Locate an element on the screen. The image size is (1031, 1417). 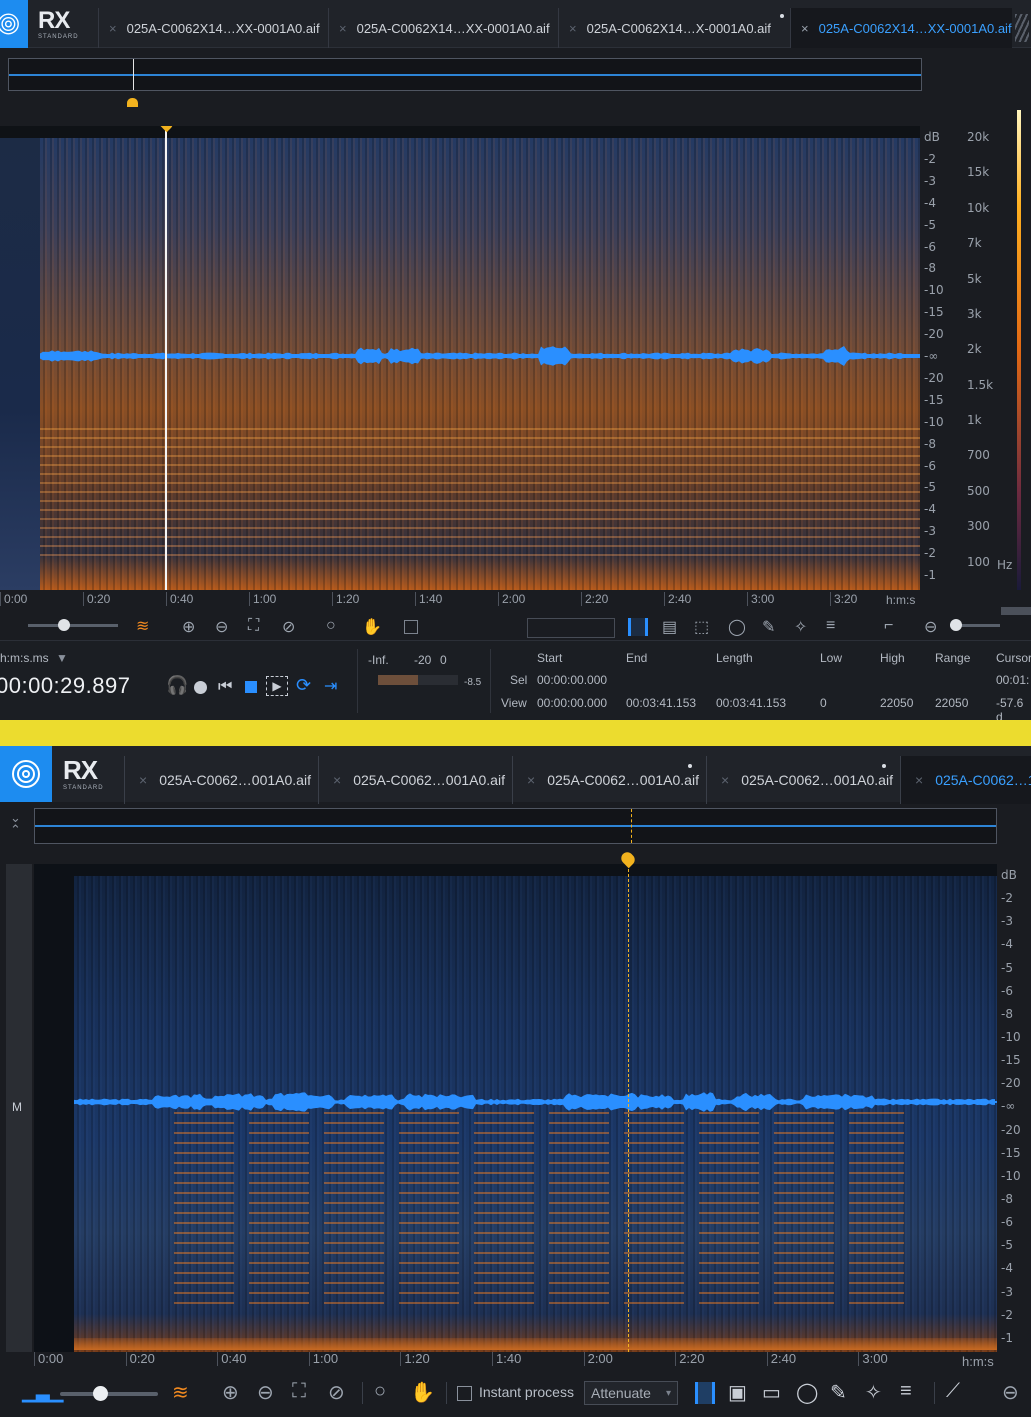
file-tab-5: × 025A-C0062…1 is located at coordinates (965, 780).